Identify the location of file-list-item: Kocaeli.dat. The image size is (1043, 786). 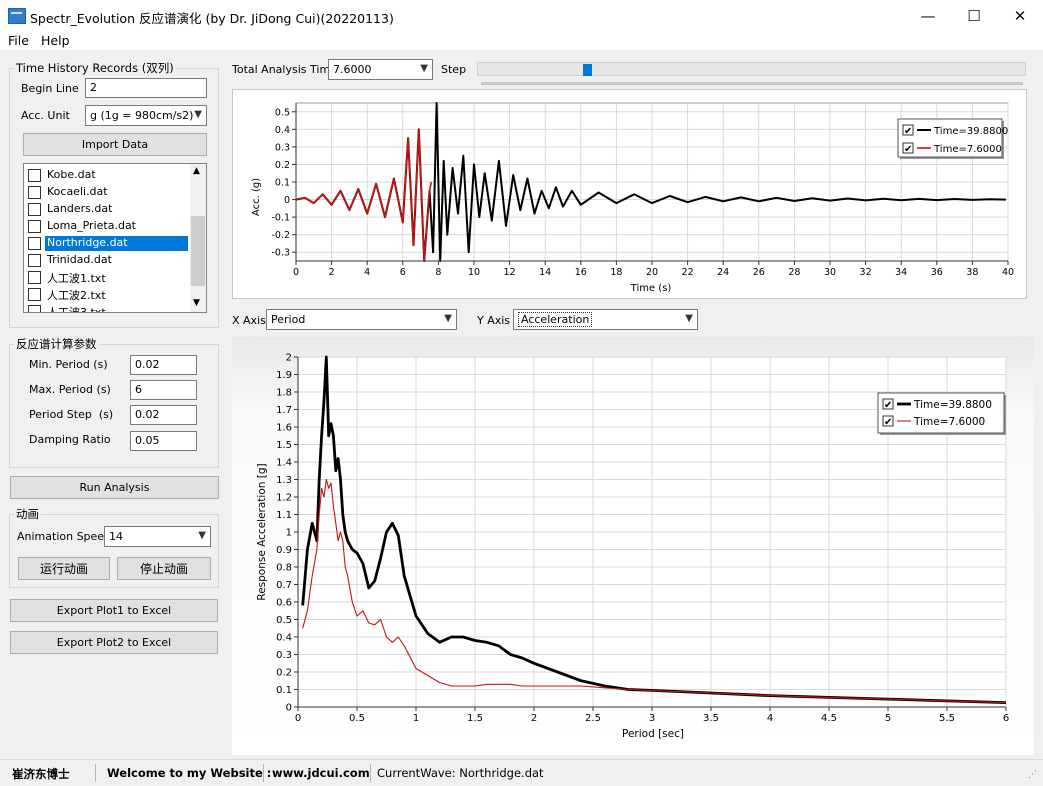
(109, 192).